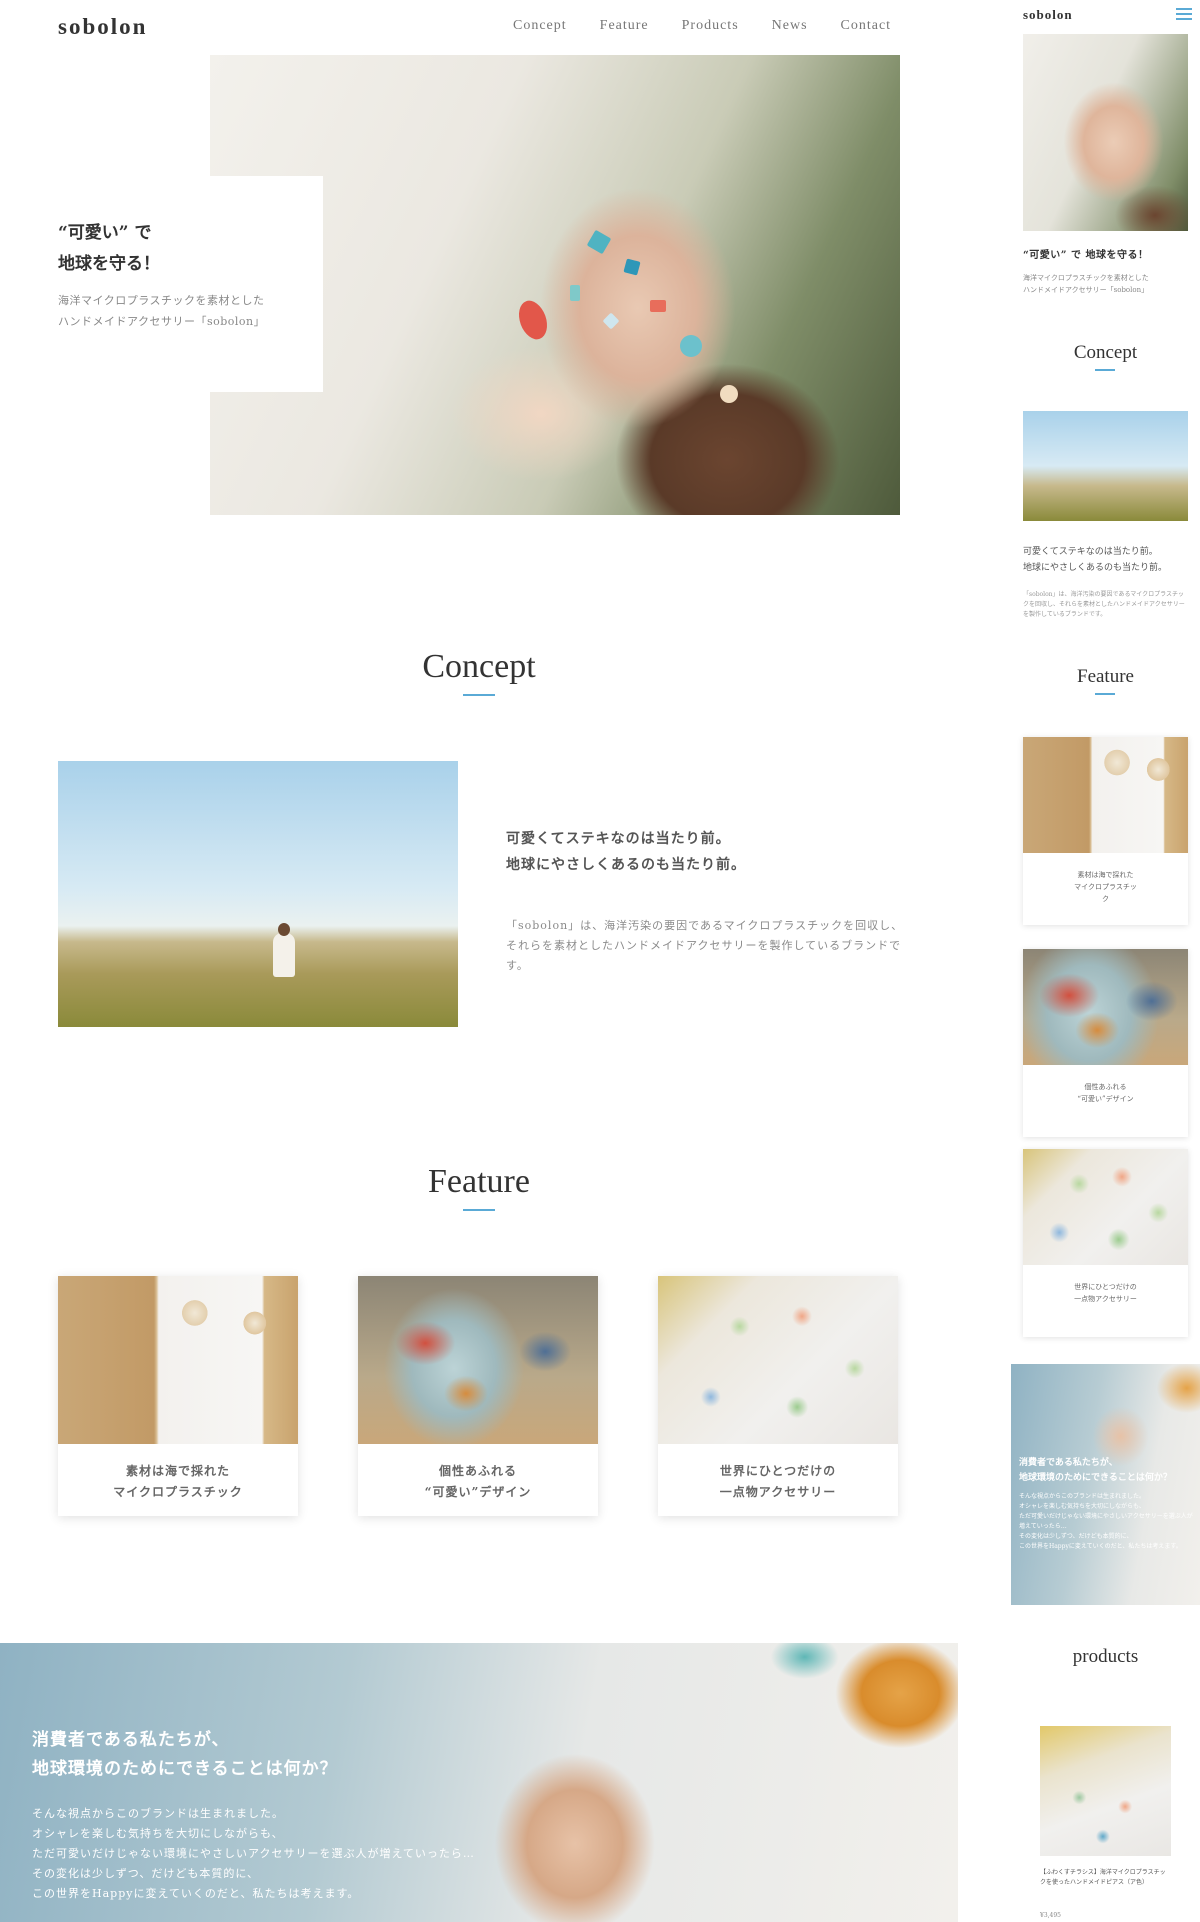 The width and height of the screenshot is (1200, 1922). Describe the element at coordinates (185, 1754) in the screenshot. I see `banner-heading: 消費者である私たちが、 地球環境のためにできることは何か？` at that location.